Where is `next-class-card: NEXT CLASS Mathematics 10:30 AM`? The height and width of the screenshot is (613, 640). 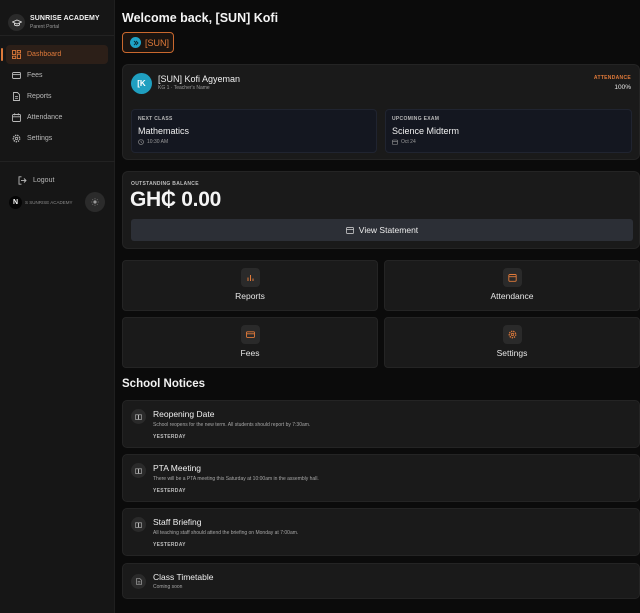 next-class-card: NEXT CLASS Mathematics 10:30 AM is located at coordinates (254, 131).